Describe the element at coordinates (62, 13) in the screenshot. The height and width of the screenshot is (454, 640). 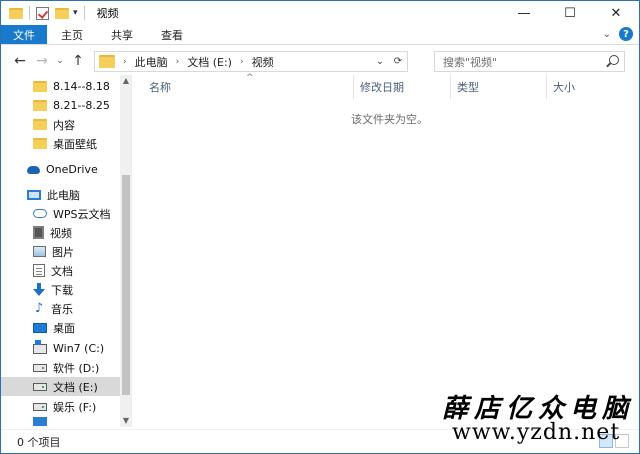
I see `new-folder-icon` at that location.